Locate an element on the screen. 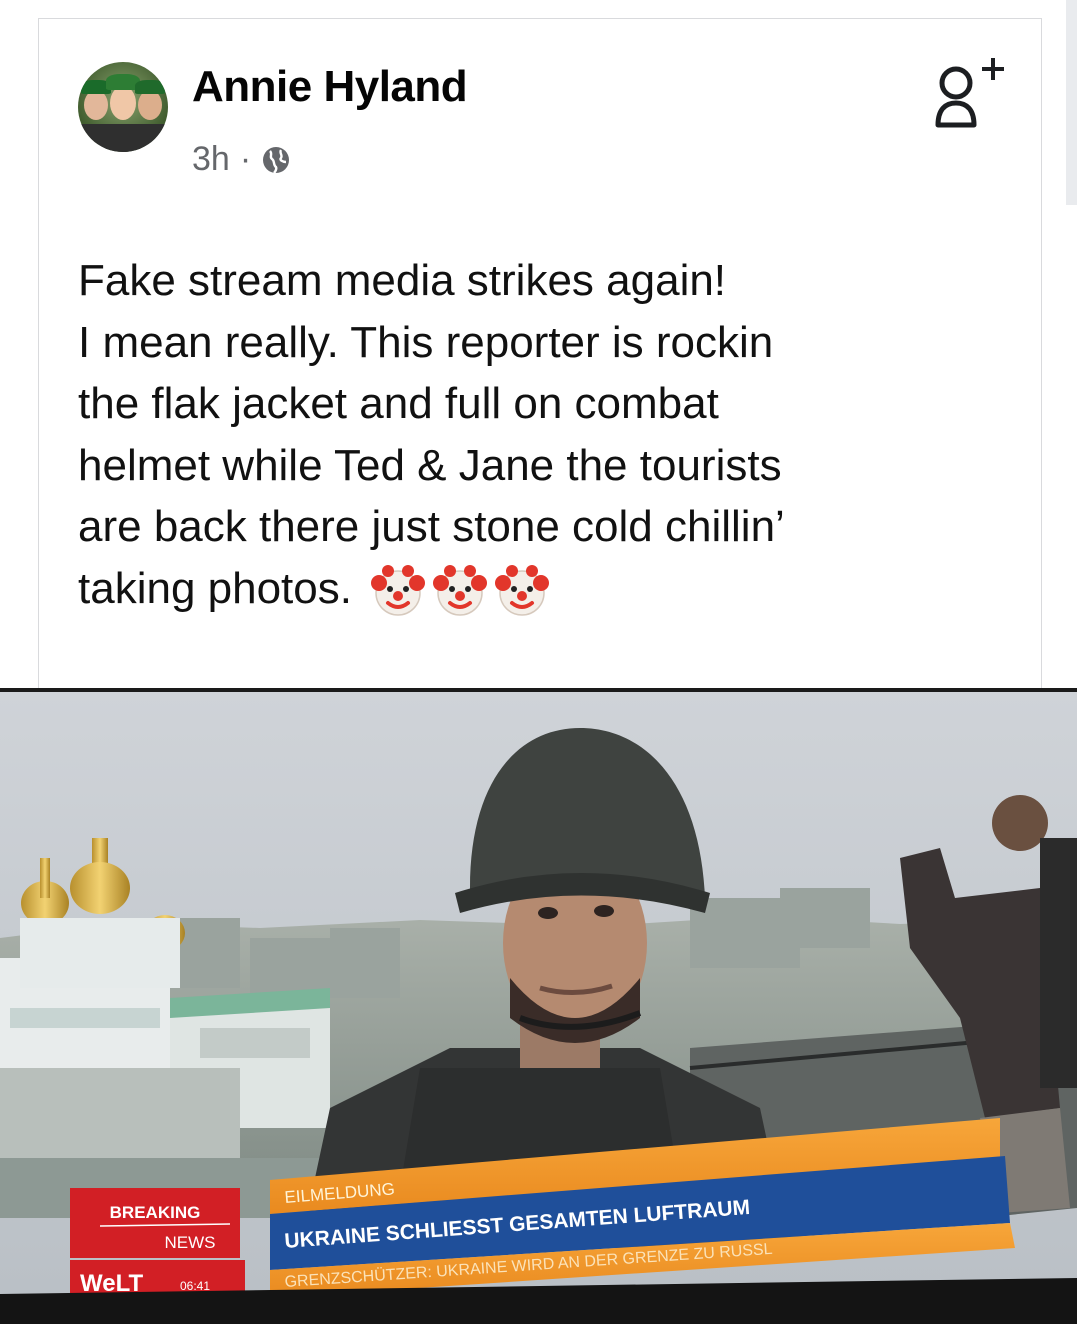 This screenshot has height=1344, width=1077. post-time: 3h is located at coordinates (211, 159).